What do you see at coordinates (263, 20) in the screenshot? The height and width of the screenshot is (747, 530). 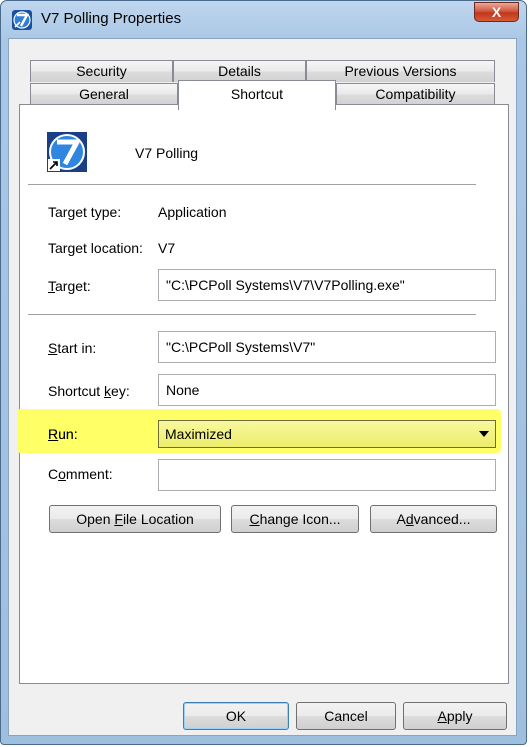 I see `title-bar: V7 Polling Properties X` at bounding box center [263, 20].